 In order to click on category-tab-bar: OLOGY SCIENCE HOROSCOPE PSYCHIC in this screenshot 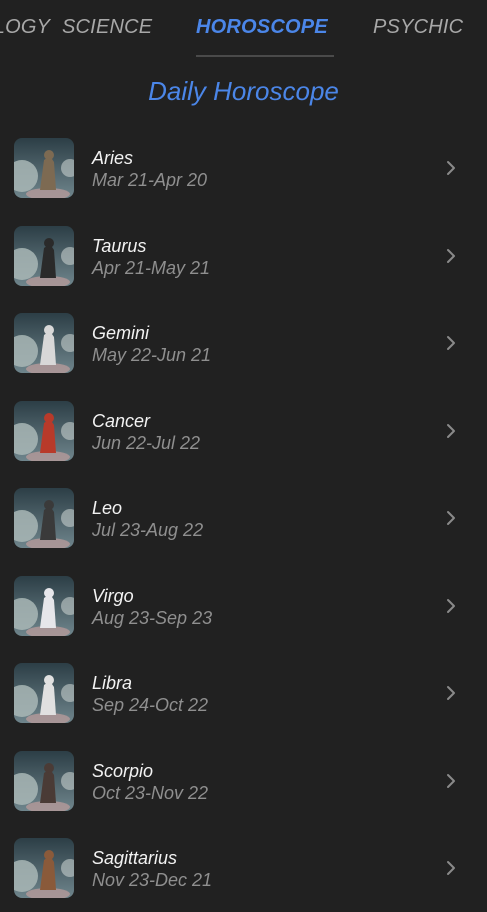, I will do `click(243, 29)`.